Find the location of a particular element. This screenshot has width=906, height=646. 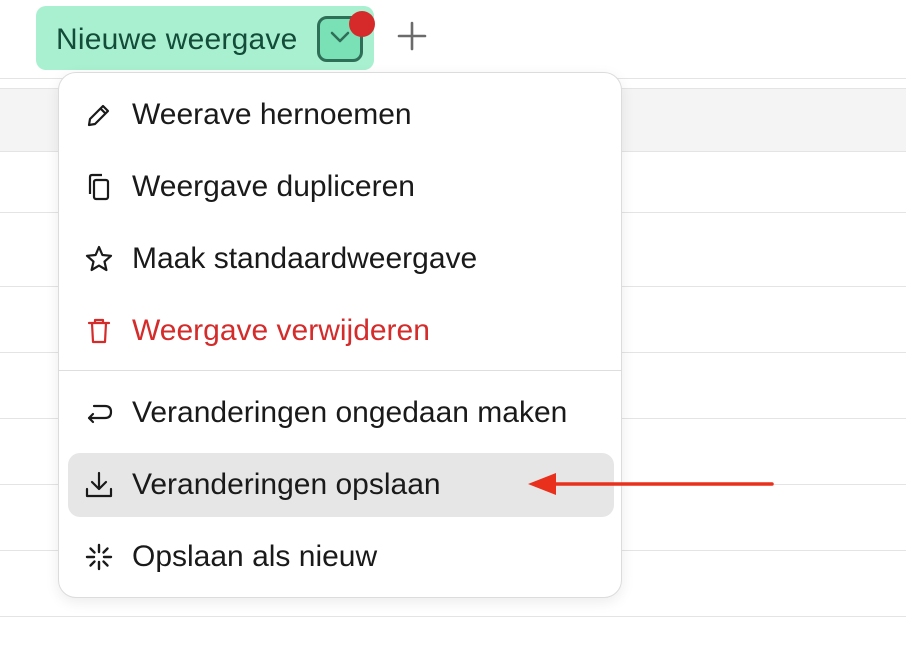

menu-item-label: Weergave verwijderen is located at coordinates (281, 330).